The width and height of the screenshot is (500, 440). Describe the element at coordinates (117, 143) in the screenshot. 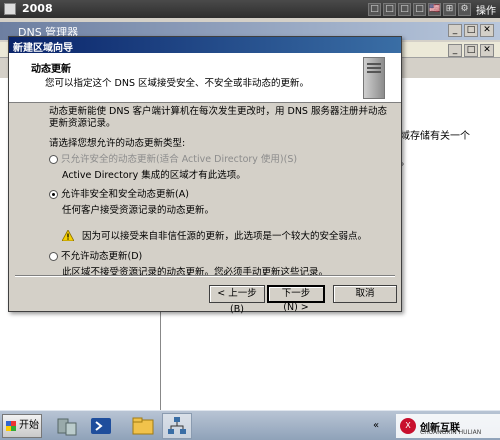

I see `prompt-text: 请选择您想允许的动态更新类型:` at that location.